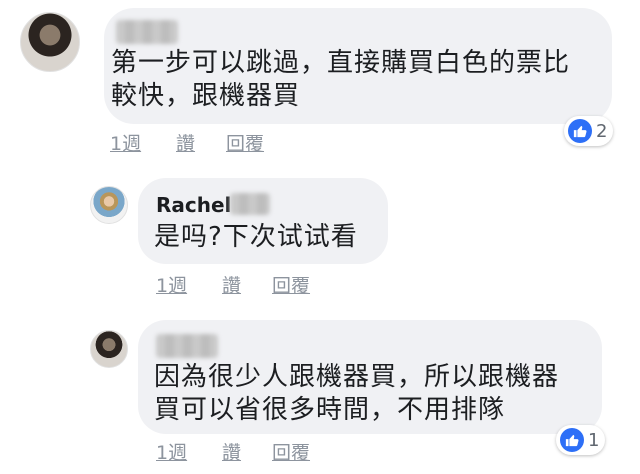  I want to click on comment-text: 是吗?下次试试看, so click(256, 237).